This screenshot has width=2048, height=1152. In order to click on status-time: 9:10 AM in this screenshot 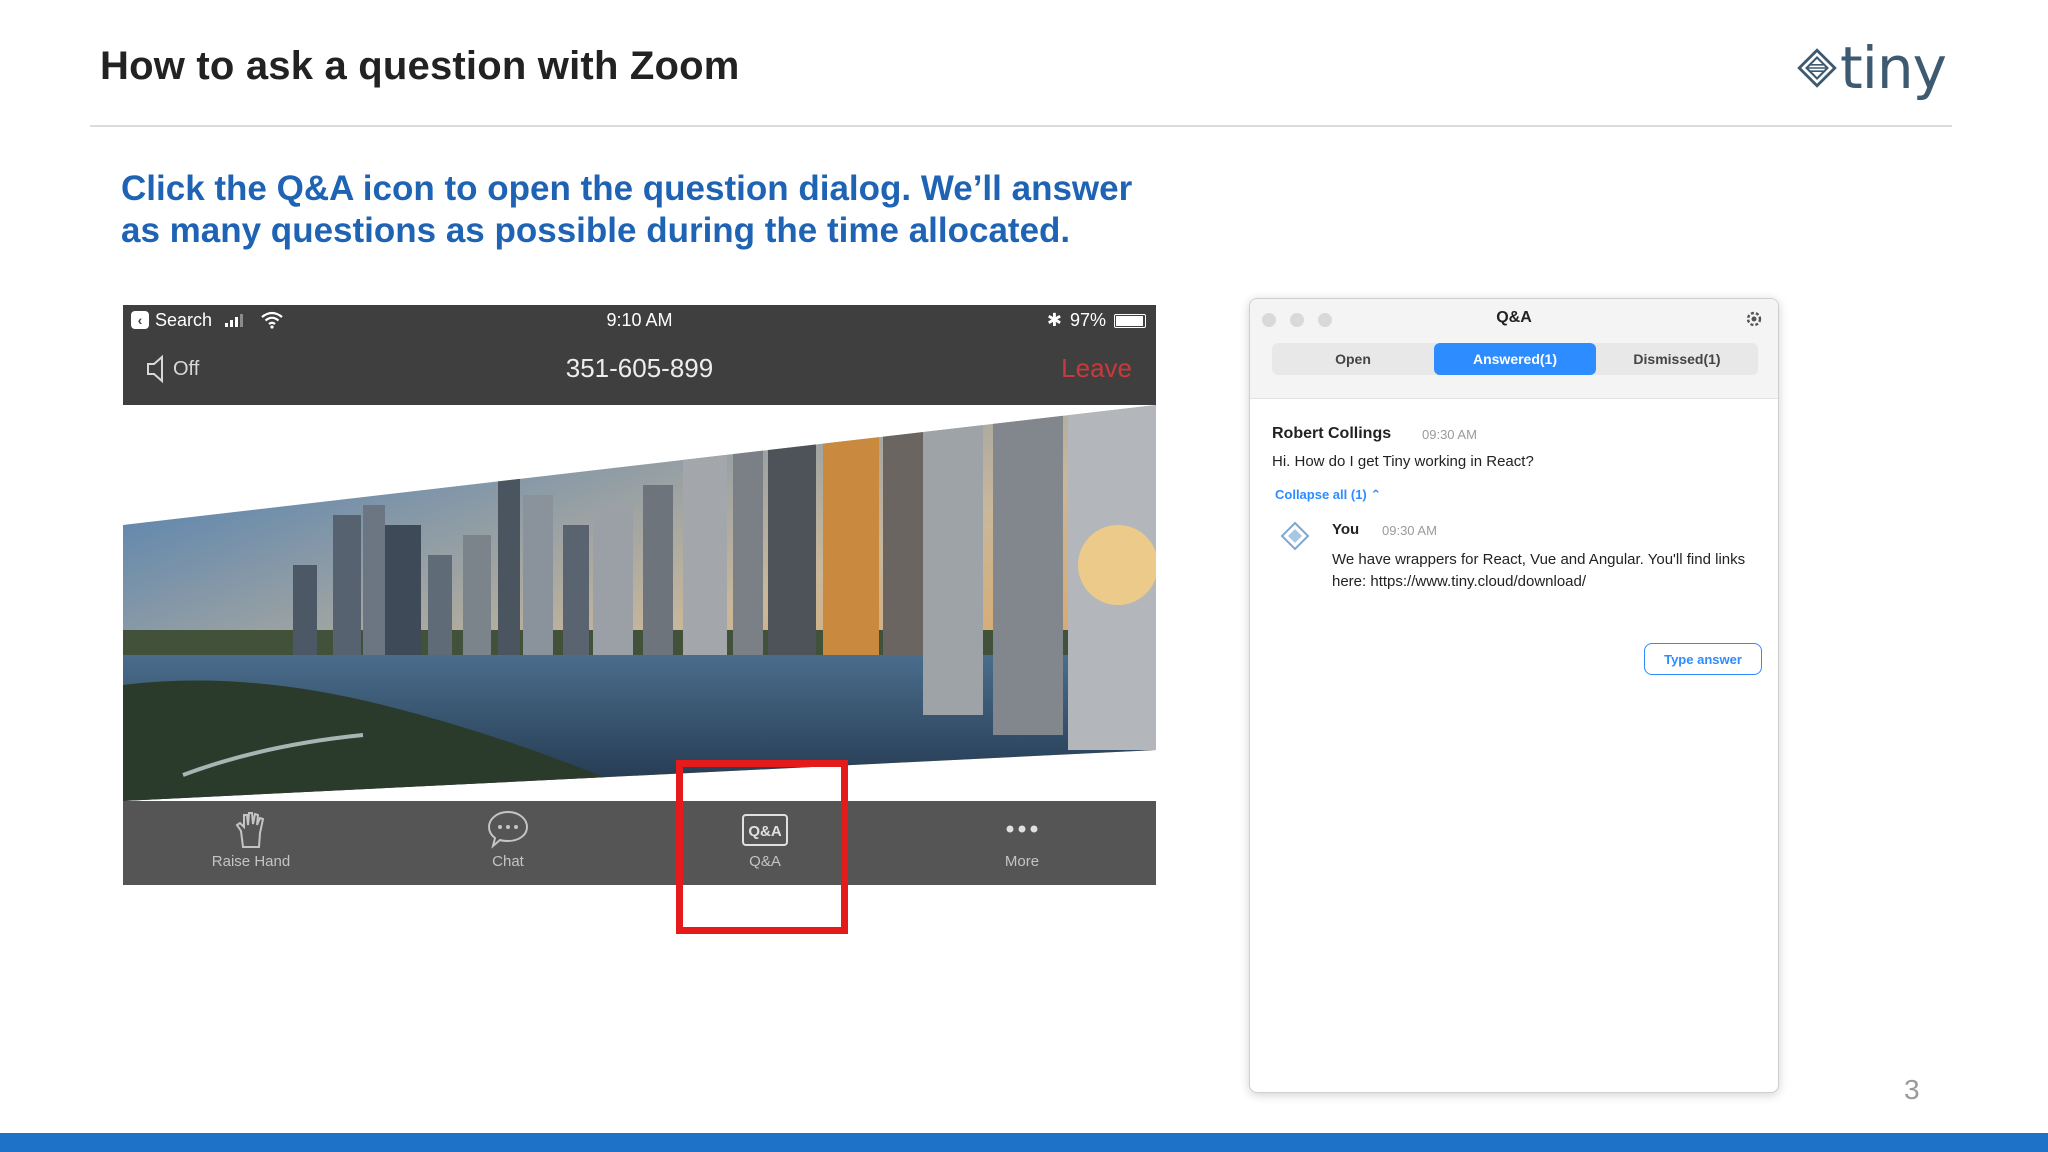, I will do `click(639, 320)`.